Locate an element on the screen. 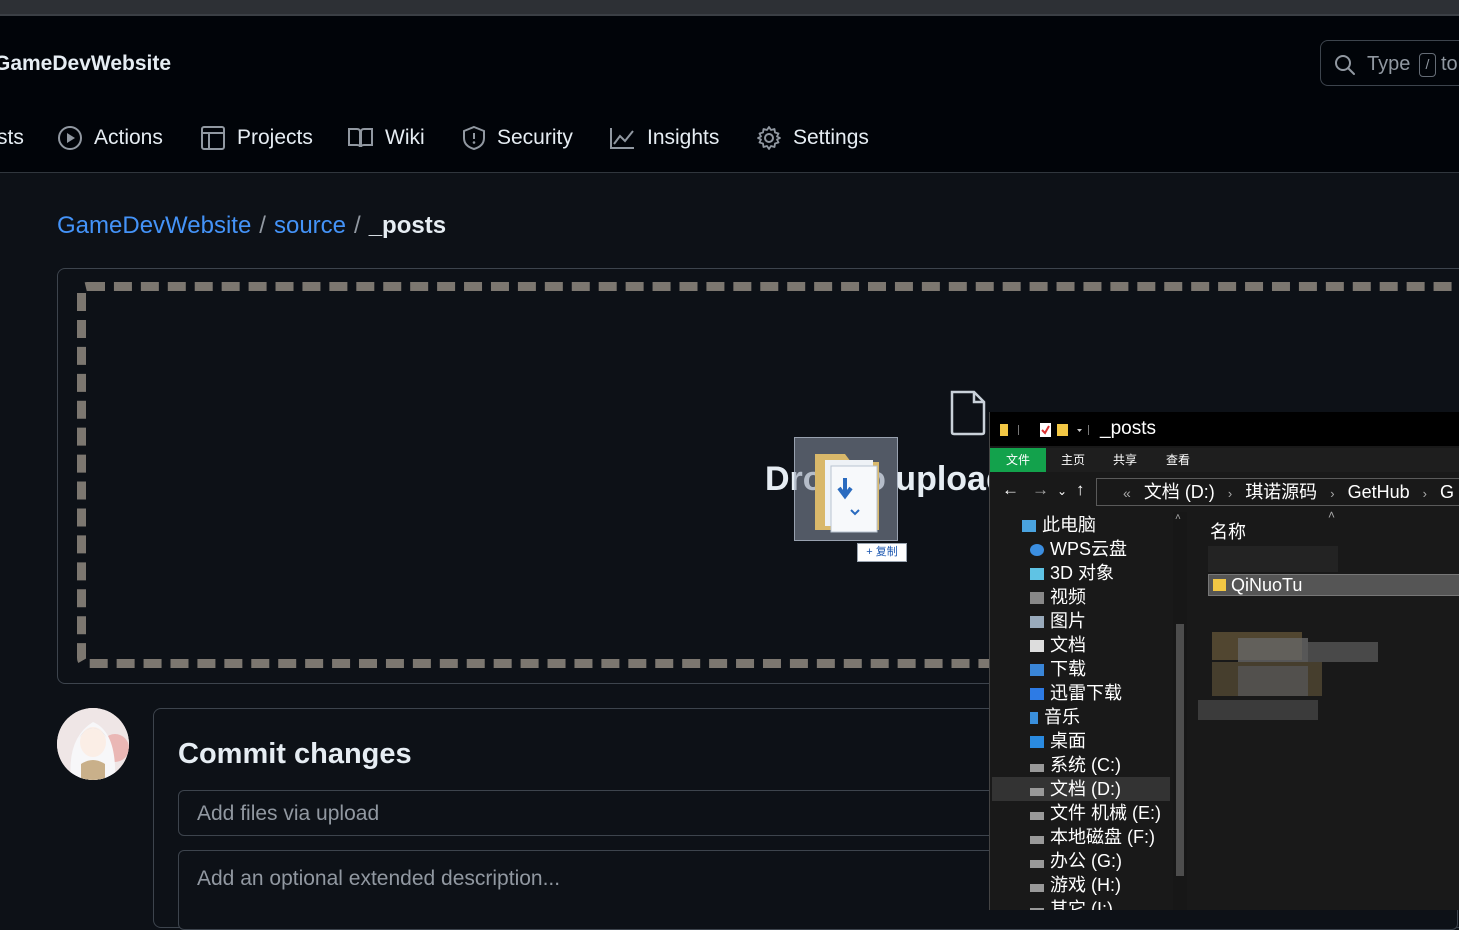  tab-insights: Insights is located at coordinates (664, 138).